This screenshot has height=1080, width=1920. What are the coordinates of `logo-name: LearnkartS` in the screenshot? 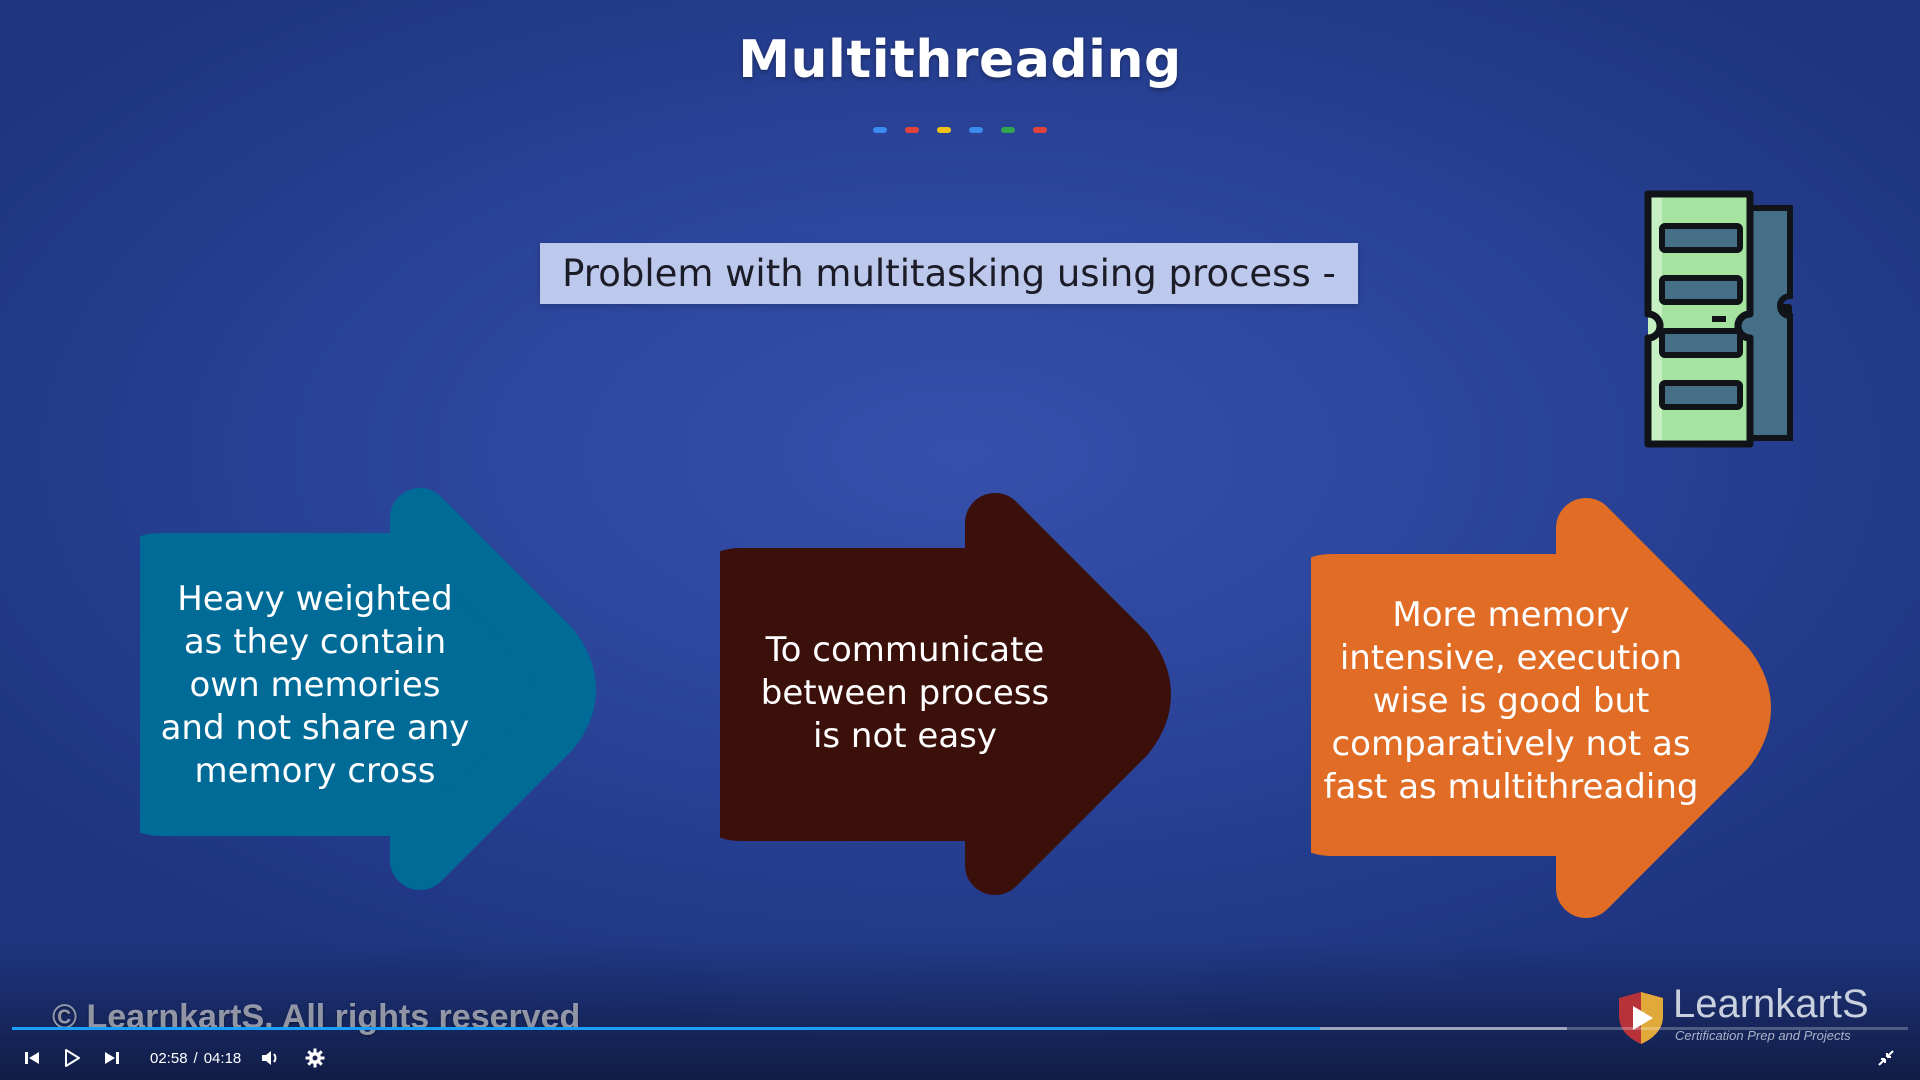 It's located at (1771, 1004).